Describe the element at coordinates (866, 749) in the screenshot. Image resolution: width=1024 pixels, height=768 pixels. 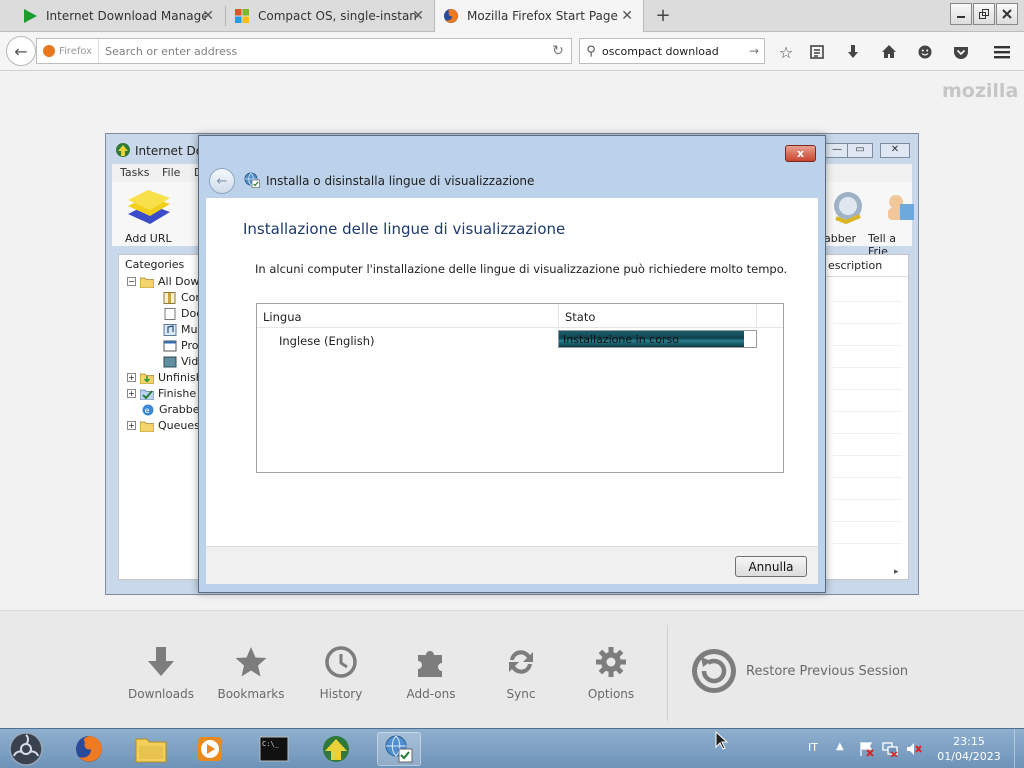
I see `action-center-flag-icon` at that location.